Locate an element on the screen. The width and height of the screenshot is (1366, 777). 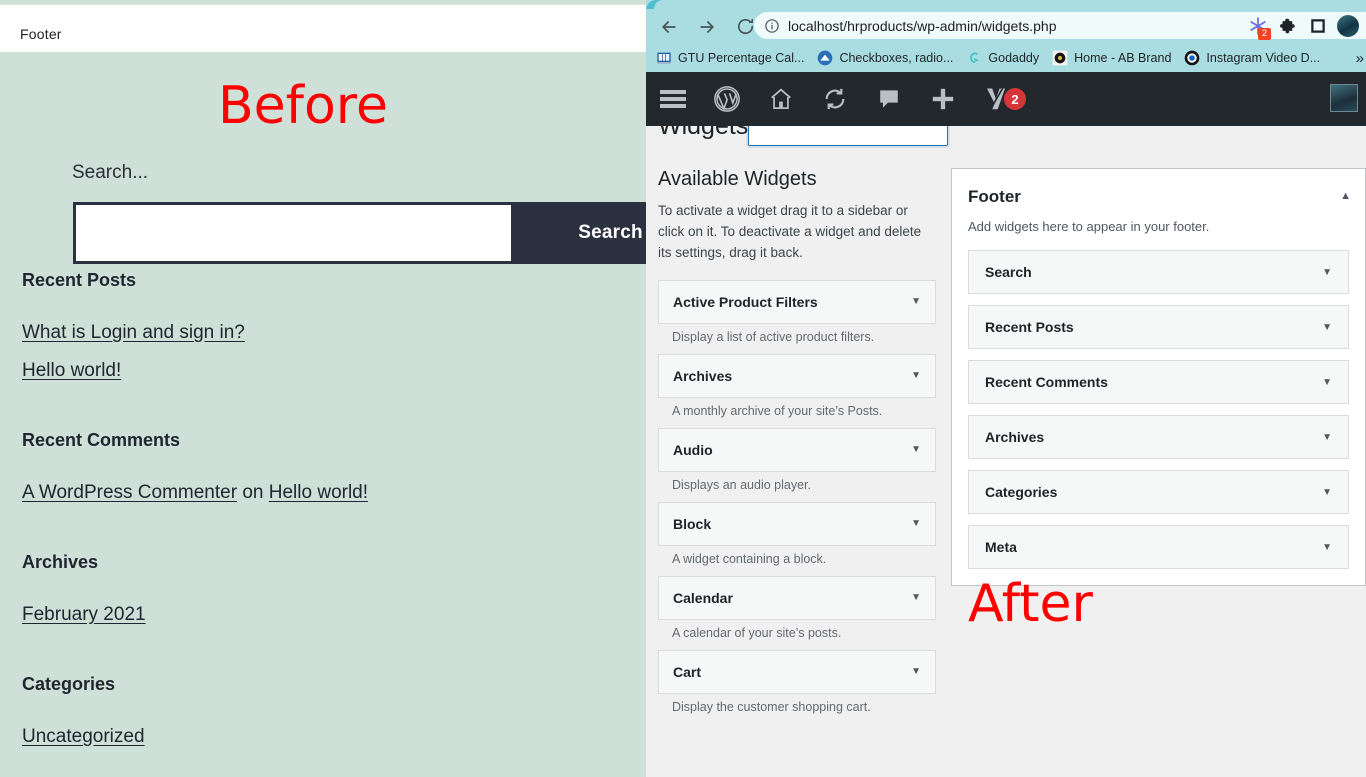
sidebar-widget-search: Search ▼ is located at coordinates (1158, 272).